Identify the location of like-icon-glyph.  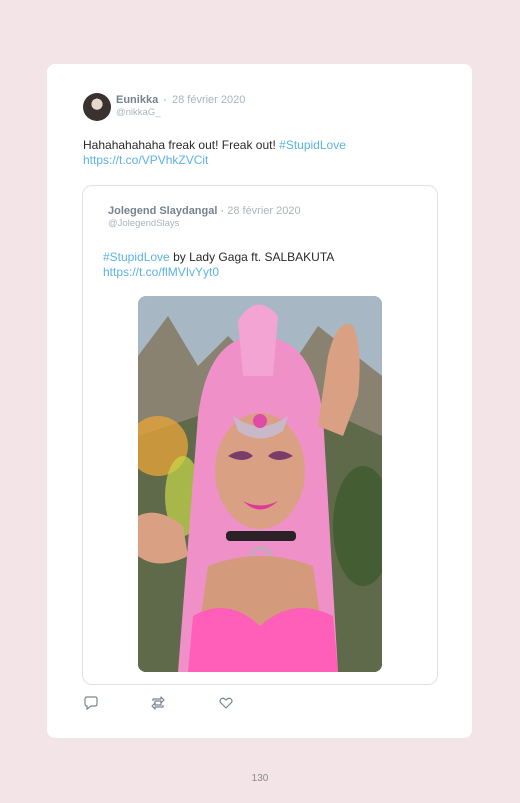
(226, 703).